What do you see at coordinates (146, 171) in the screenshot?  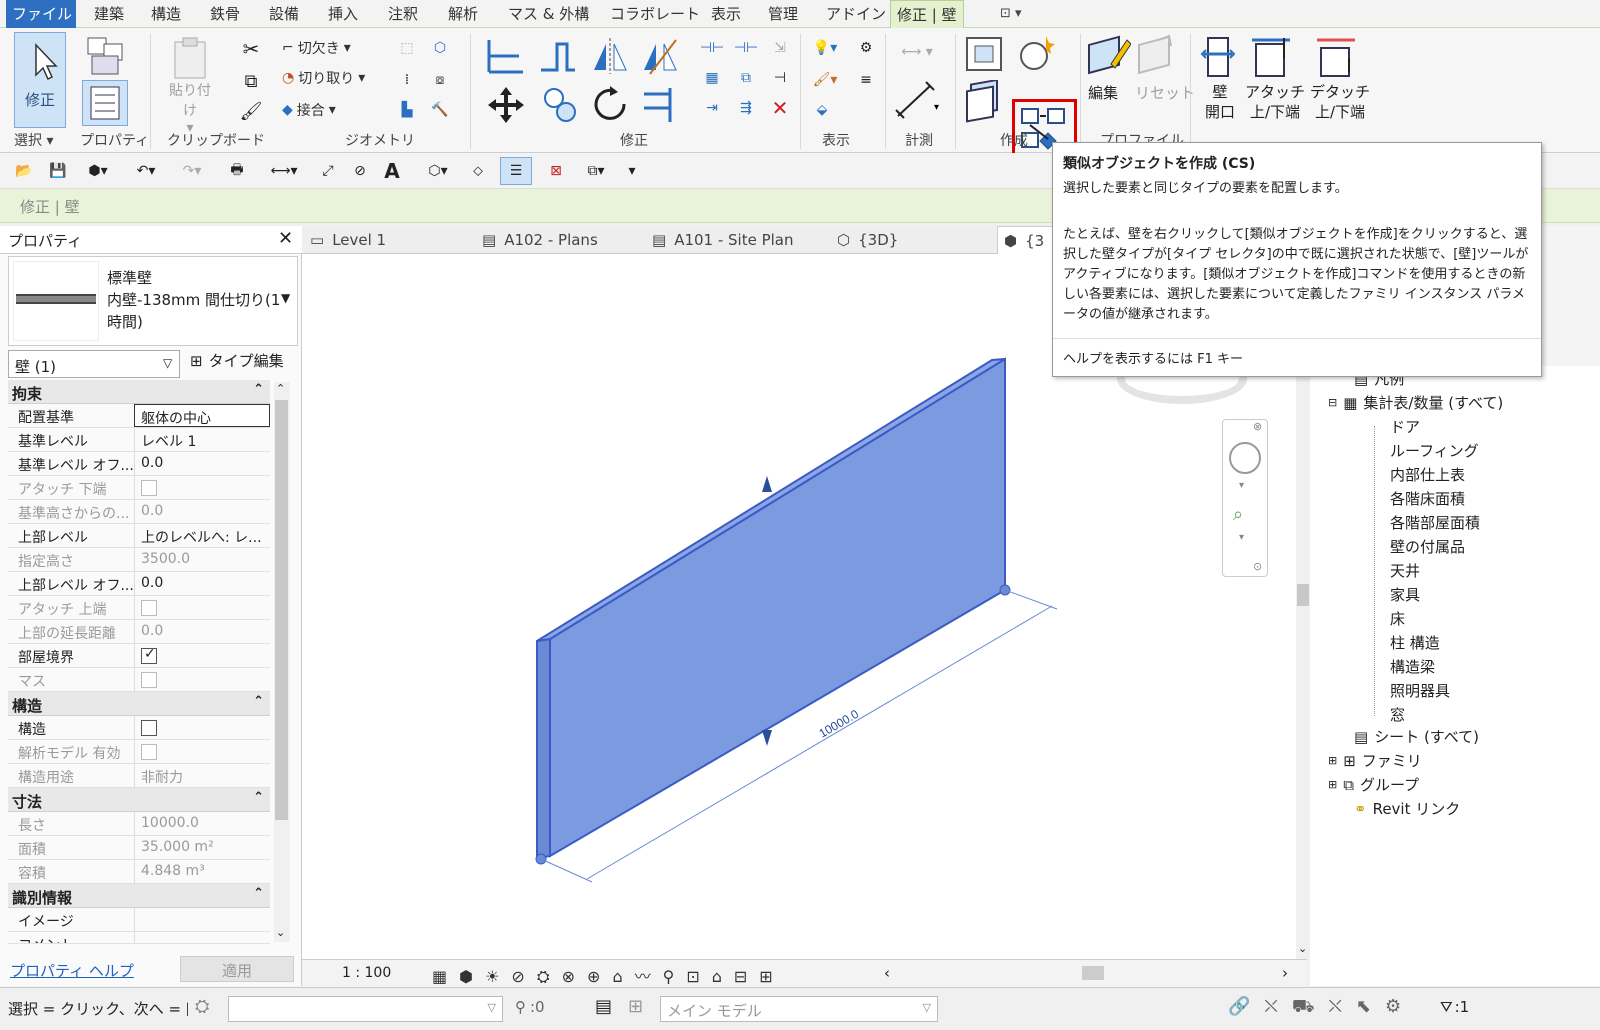 I see `undo-icon: ↶▾` at bounding box center [146, 171].